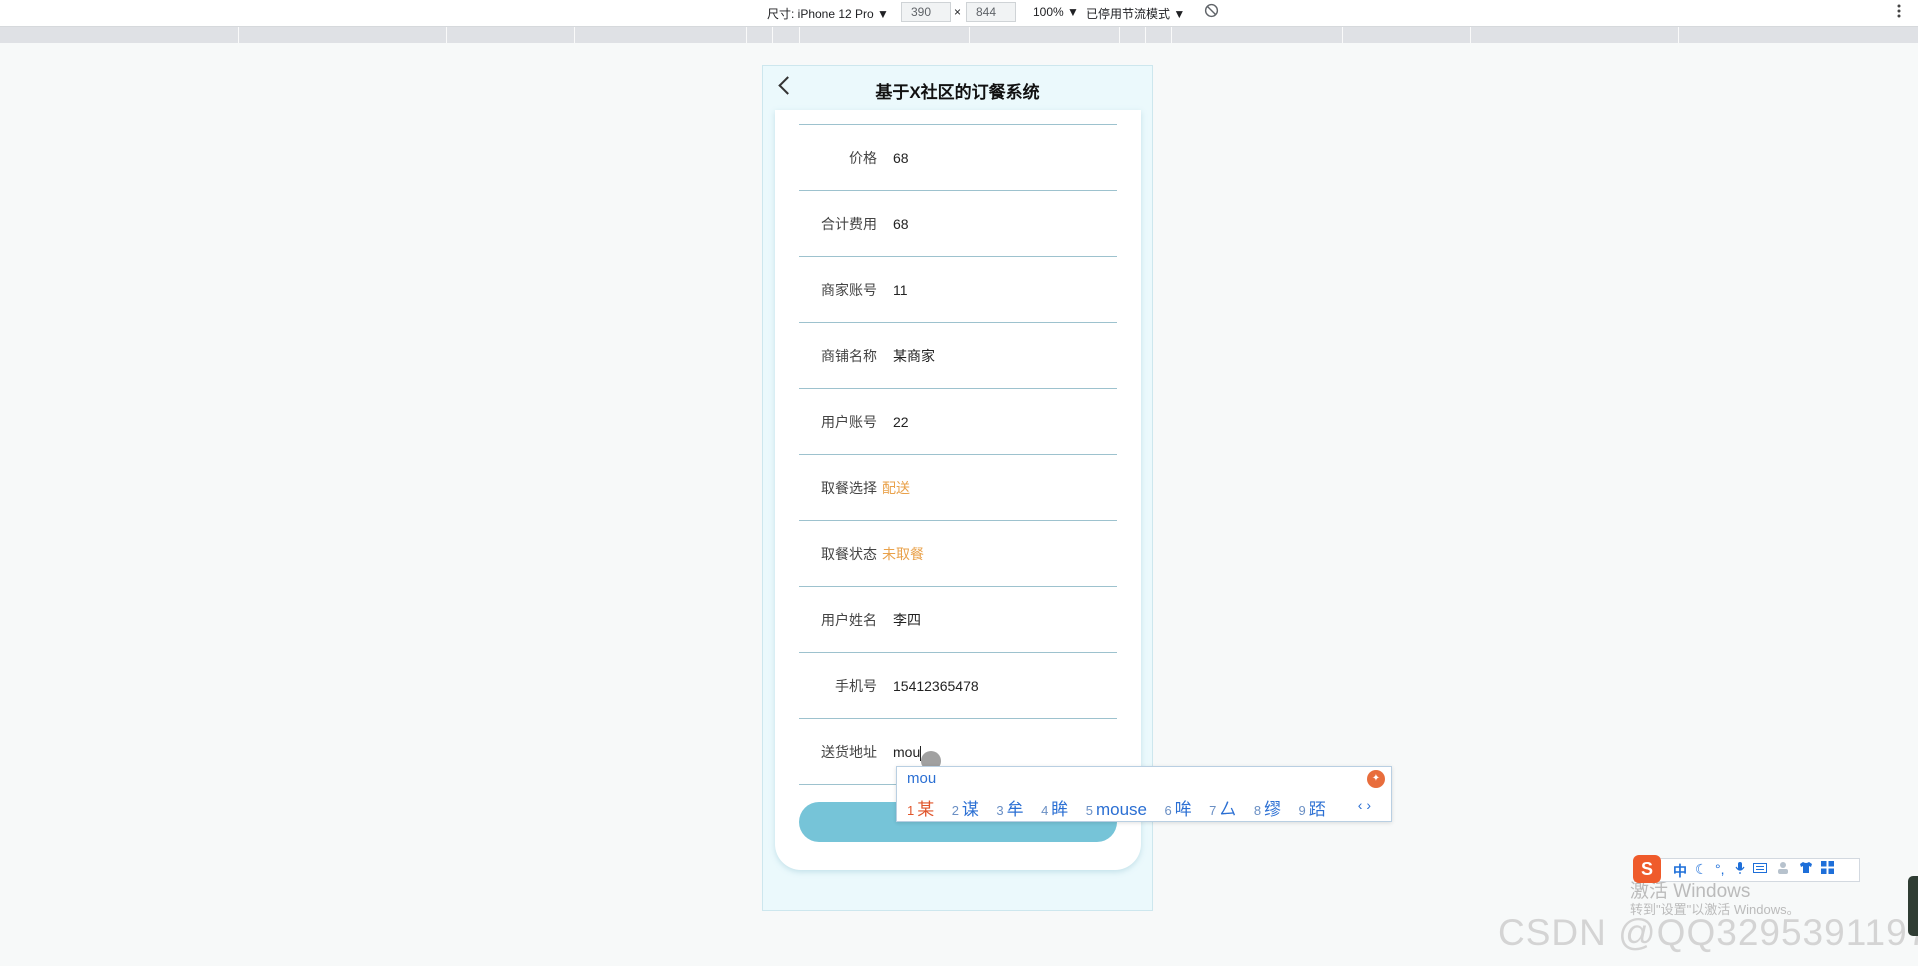 Image resolution: width=1918 pixels, height=966 pixels. What do you see at coordinates (849, 488) in the screenshot?
I see `row-label: 取餐选择` at bounding box center [849, 488].